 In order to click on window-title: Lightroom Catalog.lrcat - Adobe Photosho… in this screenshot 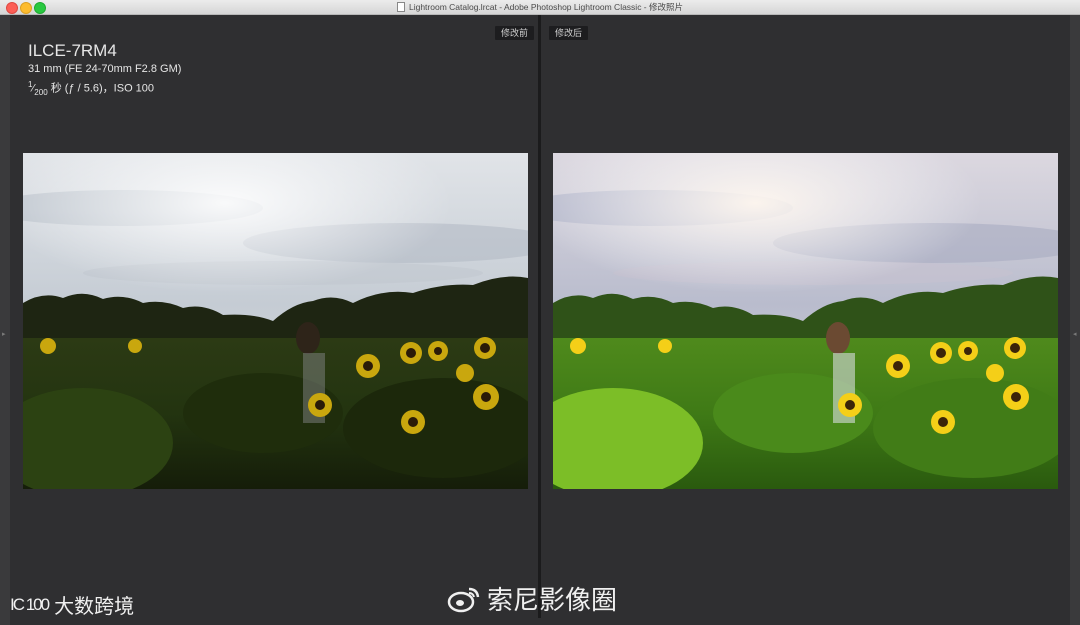, I will do `click(545, 7)`.